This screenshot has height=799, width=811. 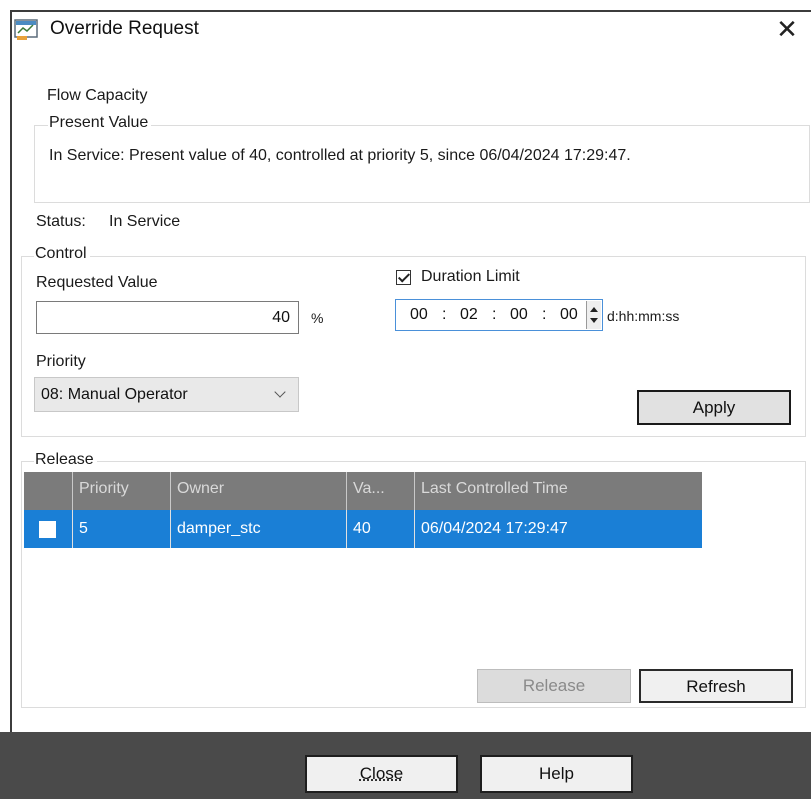 I want to click on row-select-cell, so click(x=48, y=529).